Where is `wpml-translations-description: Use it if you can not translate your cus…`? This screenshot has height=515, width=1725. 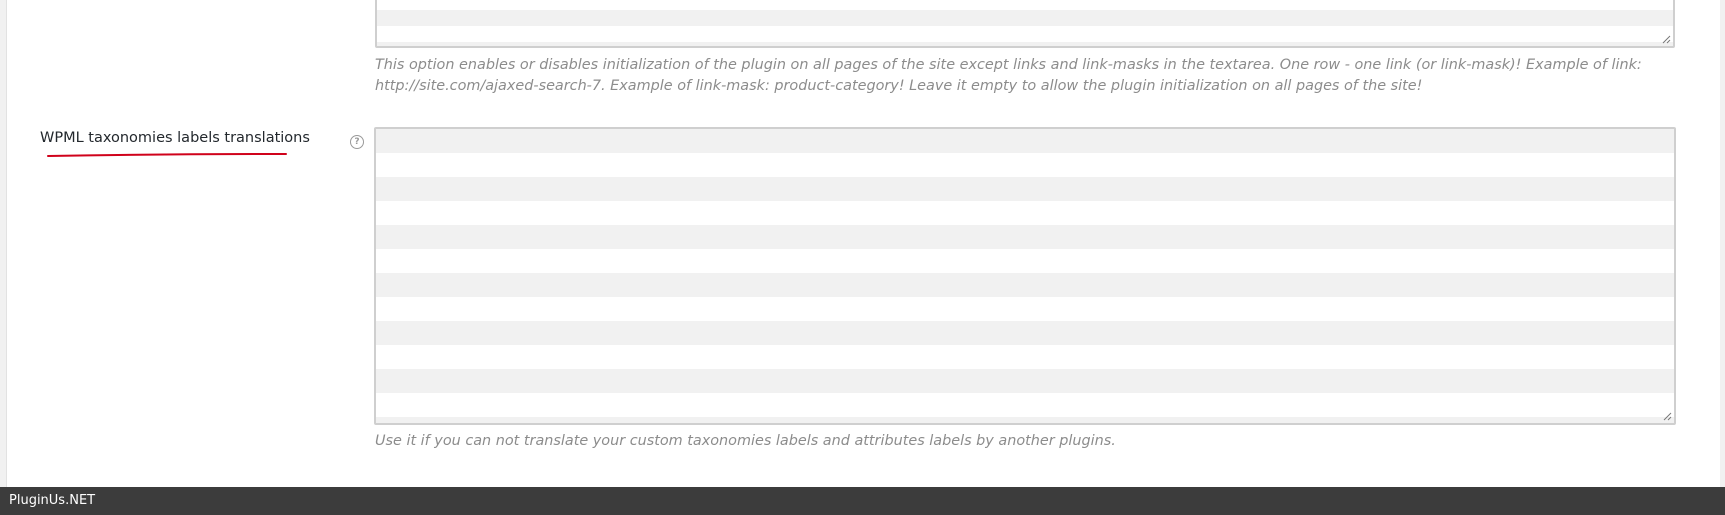
wpml-translations-description: Use it if you can not translate your cus… is located at coordinates (745, 441).